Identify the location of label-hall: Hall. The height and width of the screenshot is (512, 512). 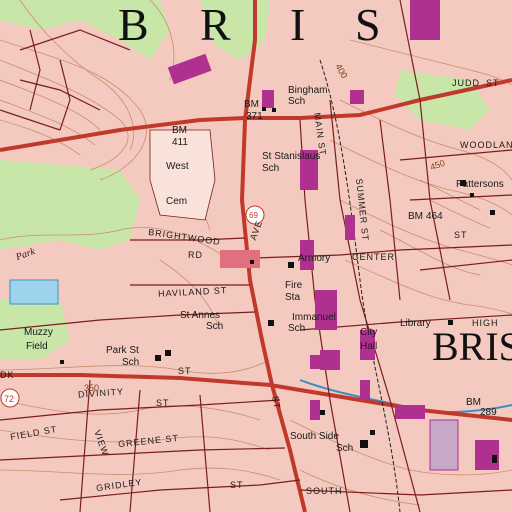
(369, 346).